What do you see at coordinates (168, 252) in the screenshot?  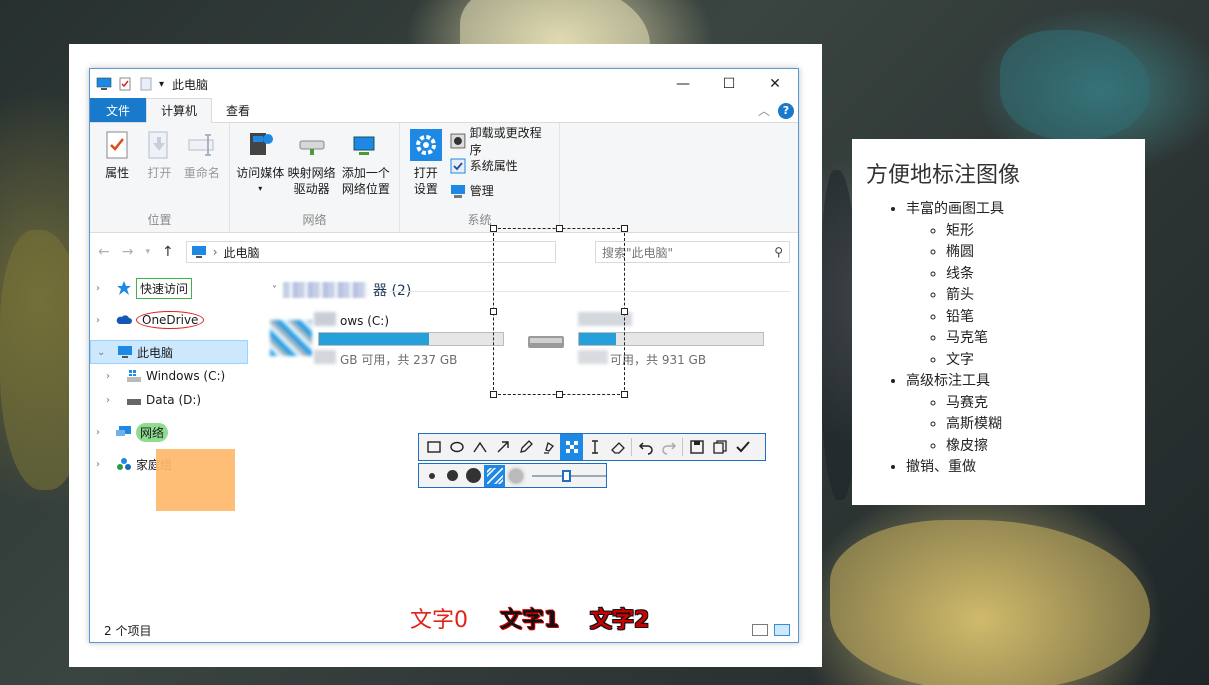 I see `up-arrow-icon: ↑` at bounding box center [168, 252].